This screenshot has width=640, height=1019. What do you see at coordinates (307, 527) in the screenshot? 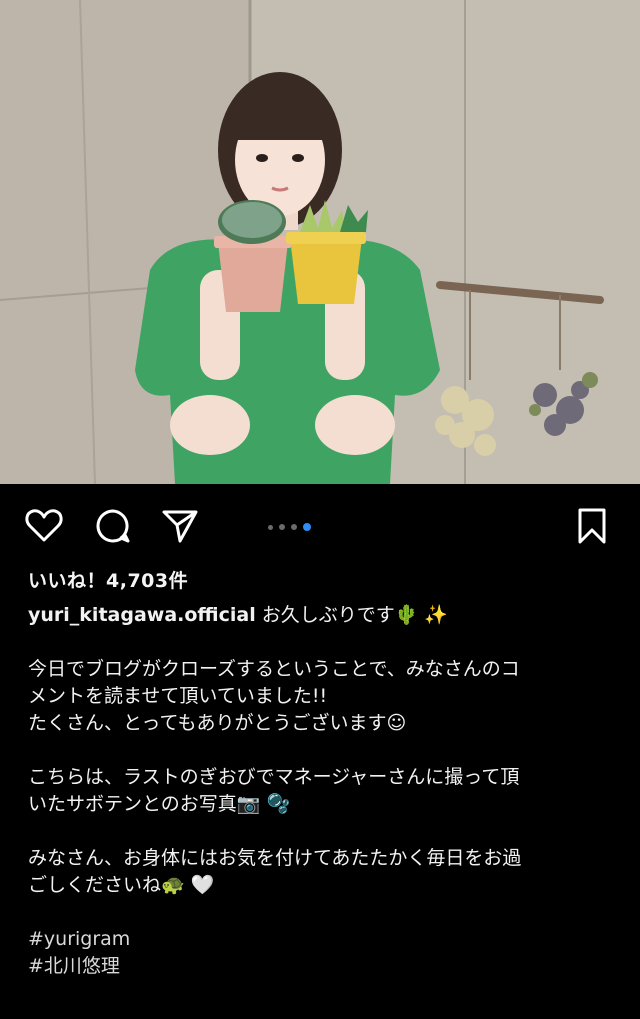
I see `carousel-dot-active` at bounding box center [307, 527].